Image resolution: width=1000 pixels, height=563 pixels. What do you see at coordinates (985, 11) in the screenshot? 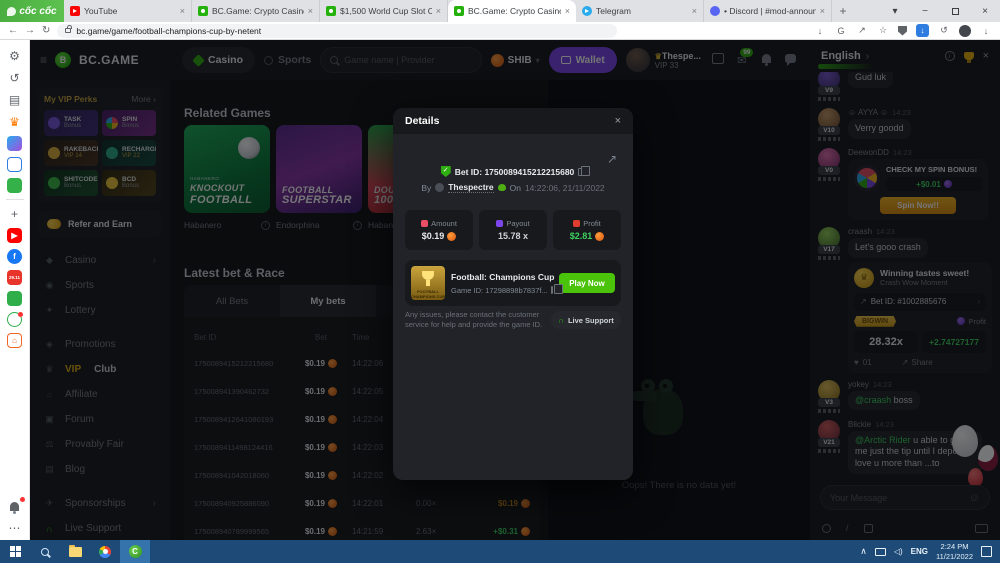
I see `close-window-button: ×` at bounding box center [985, 11].